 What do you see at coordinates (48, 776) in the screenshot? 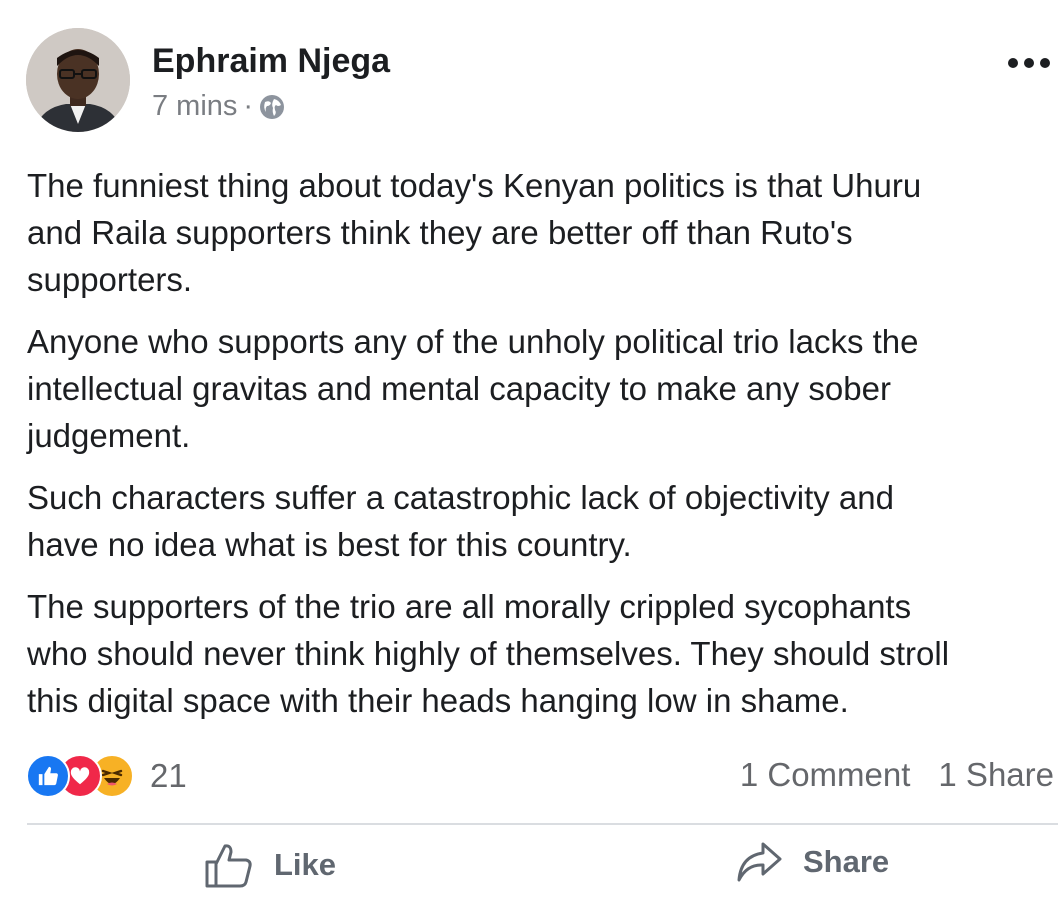
I see `like-reaction-icon` at bounding box center [48, 776].